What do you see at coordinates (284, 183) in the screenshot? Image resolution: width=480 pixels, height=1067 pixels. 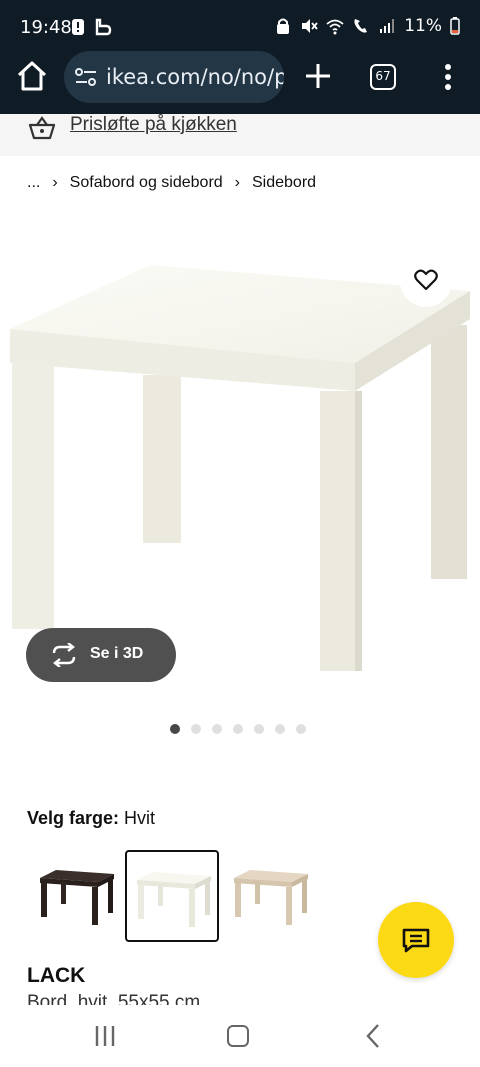 I see `breadcrumb-item-sidebord: Sidebord` at bounding box center [284, 183].